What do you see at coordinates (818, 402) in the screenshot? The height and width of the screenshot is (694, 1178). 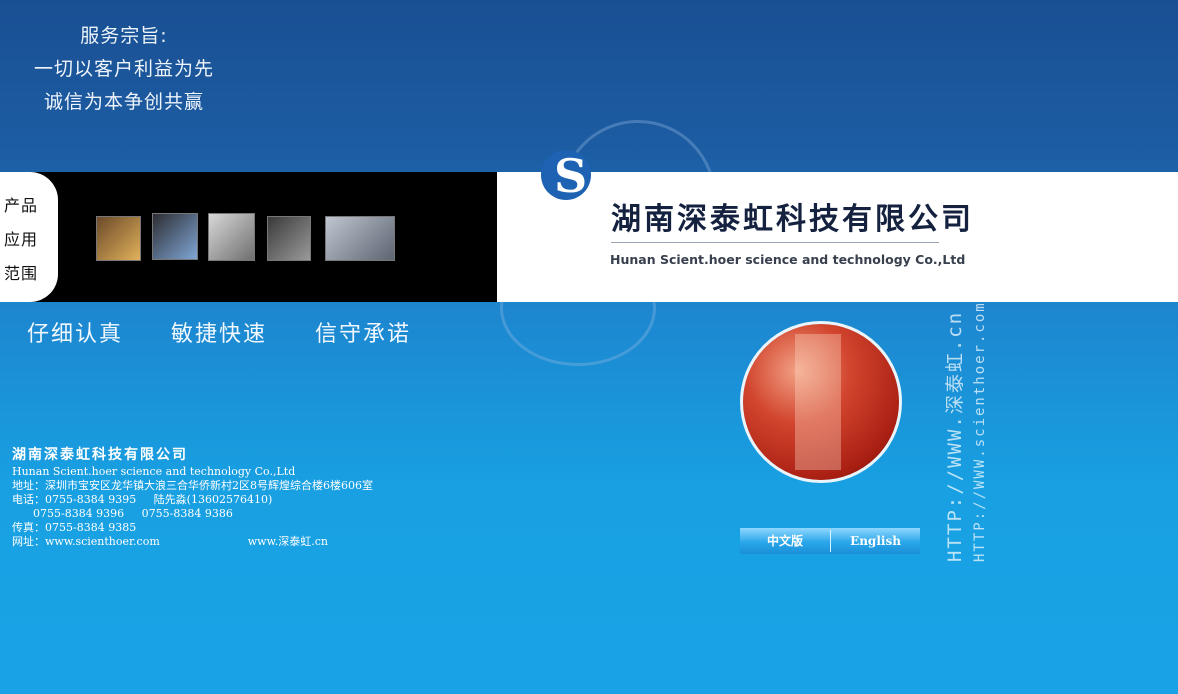 I see `photo-glare` at bounding box center [818, 402].